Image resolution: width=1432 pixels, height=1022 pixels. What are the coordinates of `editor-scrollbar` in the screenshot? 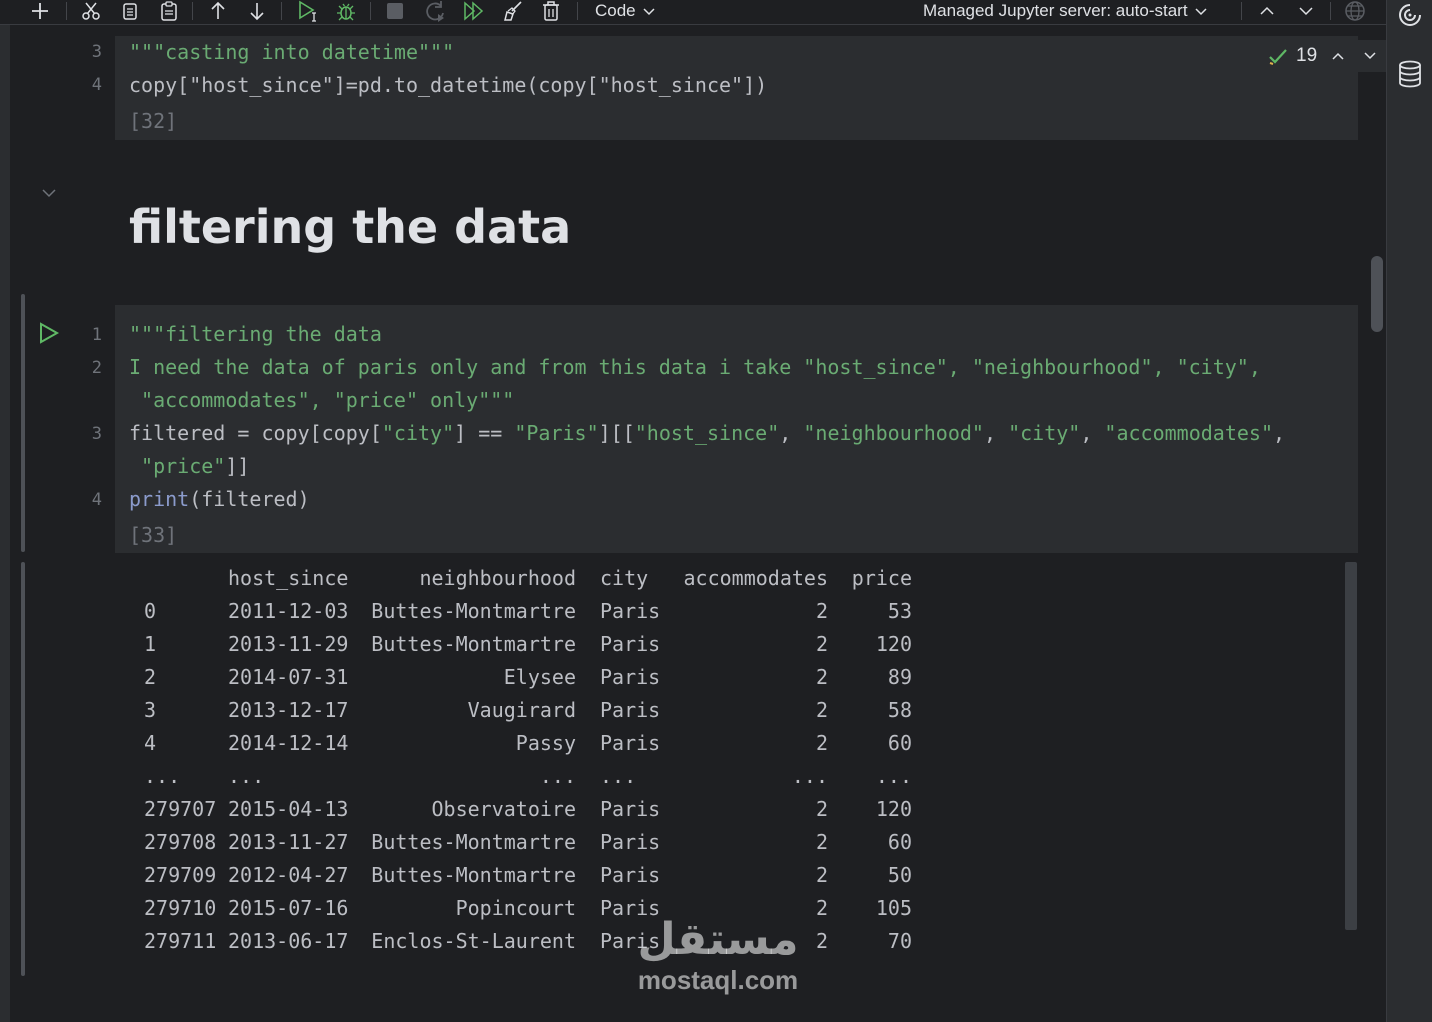 It's located at (1377, 294).